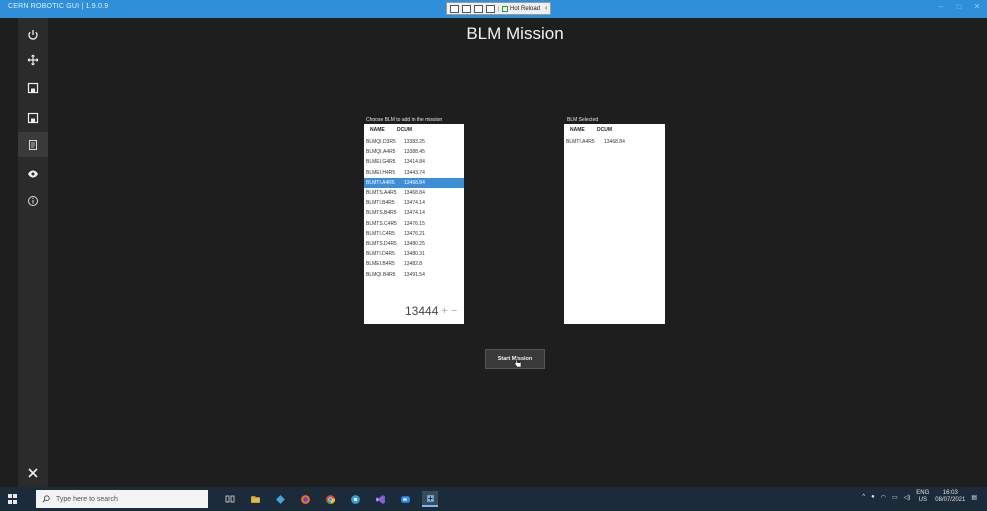 The height and width of the screenshot is (511, 987). I want to click on sidebar, so click(33, 252).